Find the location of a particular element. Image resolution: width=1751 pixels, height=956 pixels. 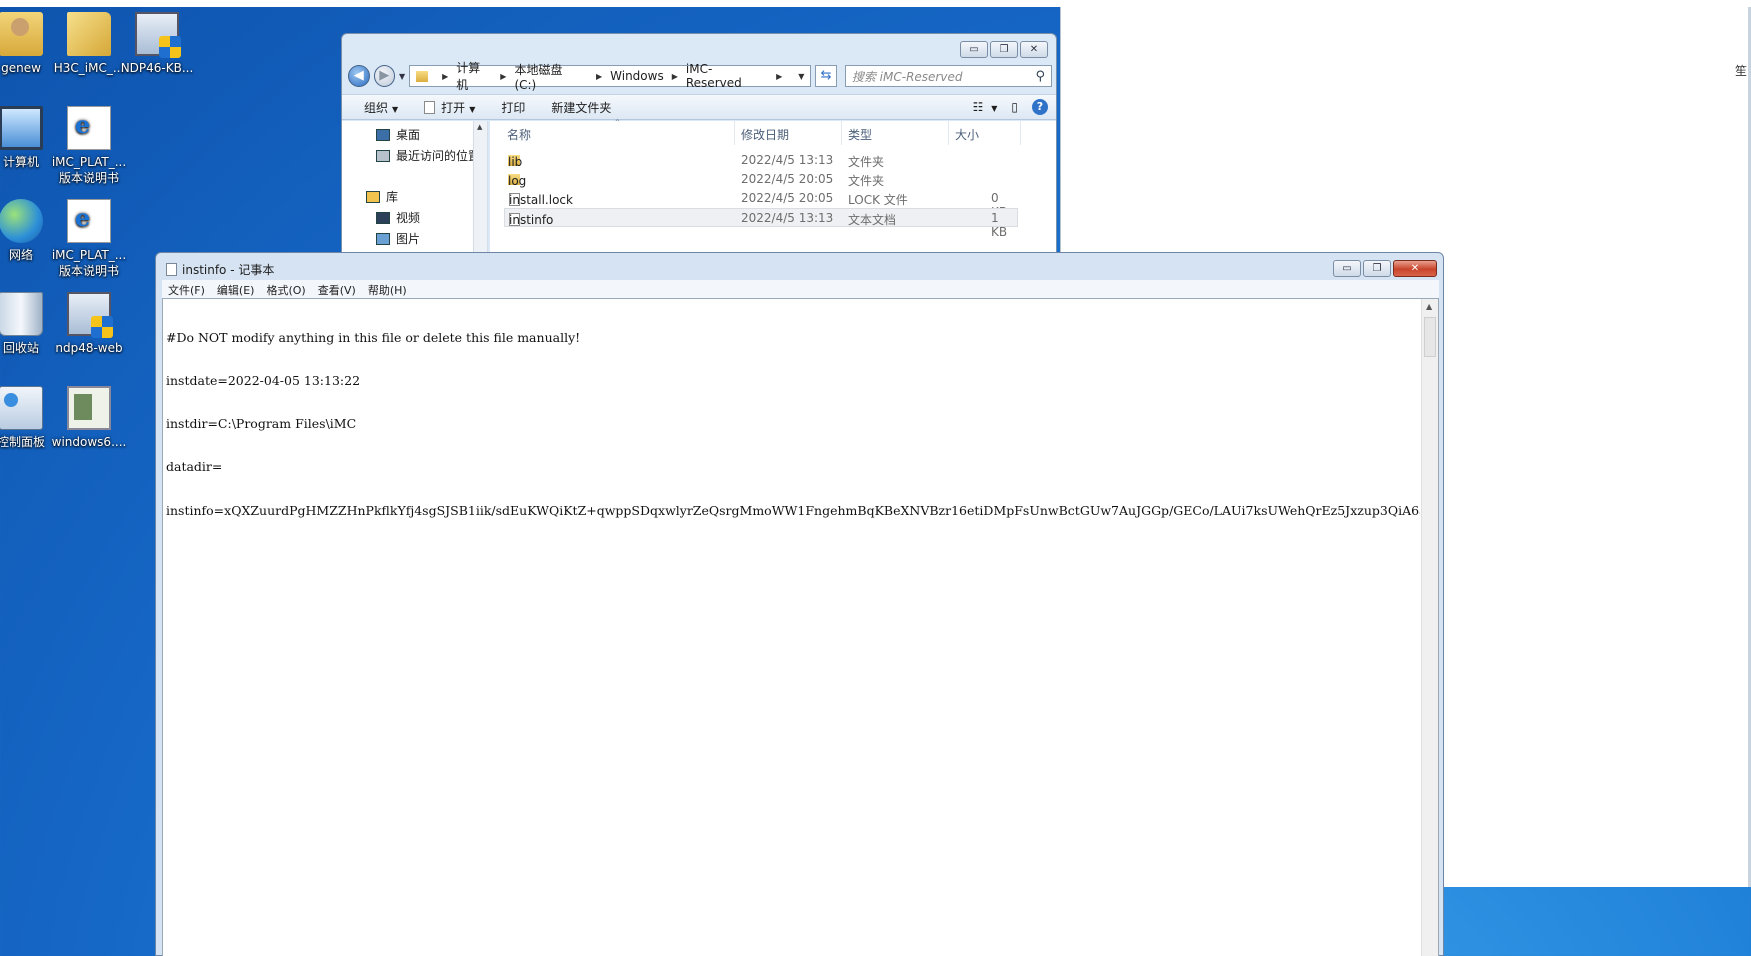

recent-places-icon is located at coordinates (383, 155).